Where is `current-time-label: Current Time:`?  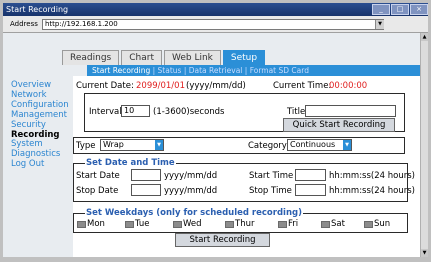
current-time-label: Current Time: is located at coordinates (302, 86).